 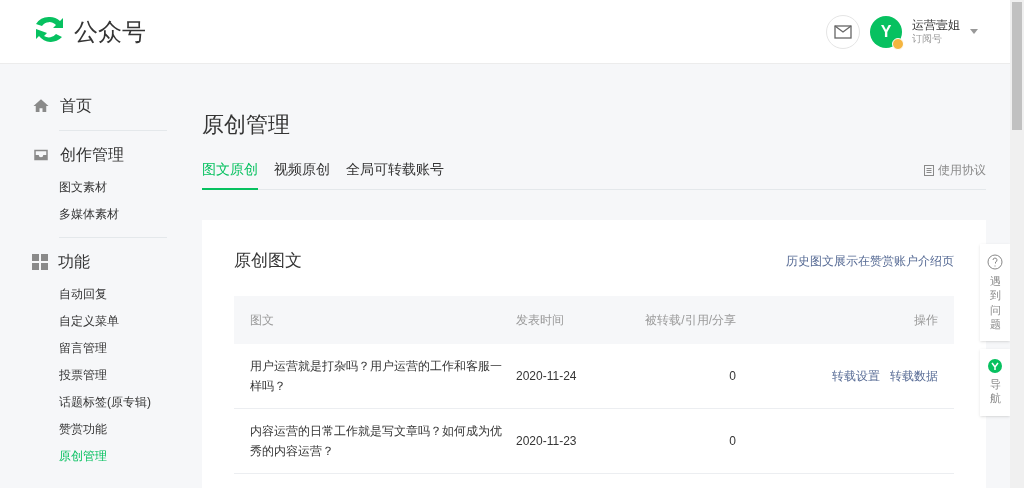 What do you see at coordinates (547, 441) in the screenshot?
I see `table-cell-text: 2020-11-23` at bounding box center [547, 441].